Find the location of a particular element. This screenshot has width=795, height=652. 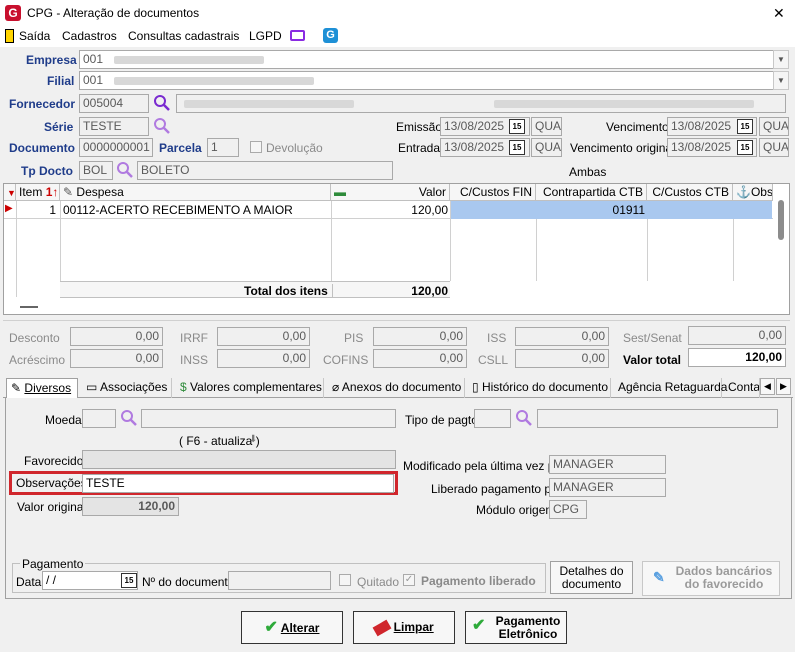

pagamento-liberado-label: Pagamento liberado is located at coordinates (478, 581).